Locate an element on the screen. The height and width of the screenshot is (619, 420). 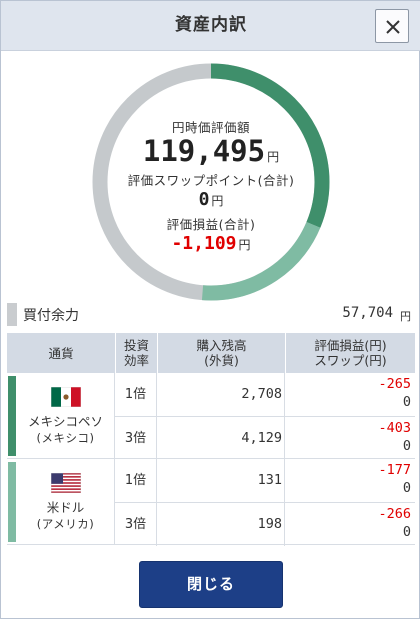
valuation-line: 119,495 円 is located at coordinates (211, 151).